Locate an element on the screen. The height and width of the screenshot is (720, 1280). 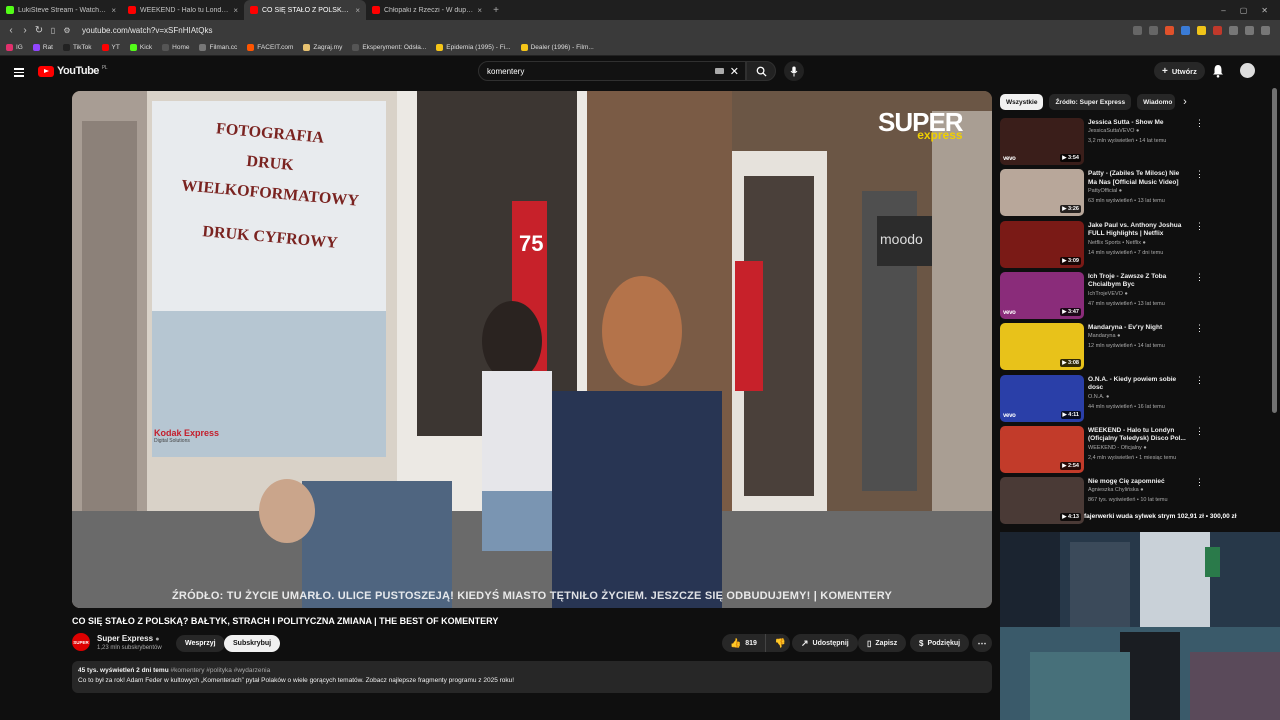
create-button: + Utwórz is located at coordinates (1179, 71).